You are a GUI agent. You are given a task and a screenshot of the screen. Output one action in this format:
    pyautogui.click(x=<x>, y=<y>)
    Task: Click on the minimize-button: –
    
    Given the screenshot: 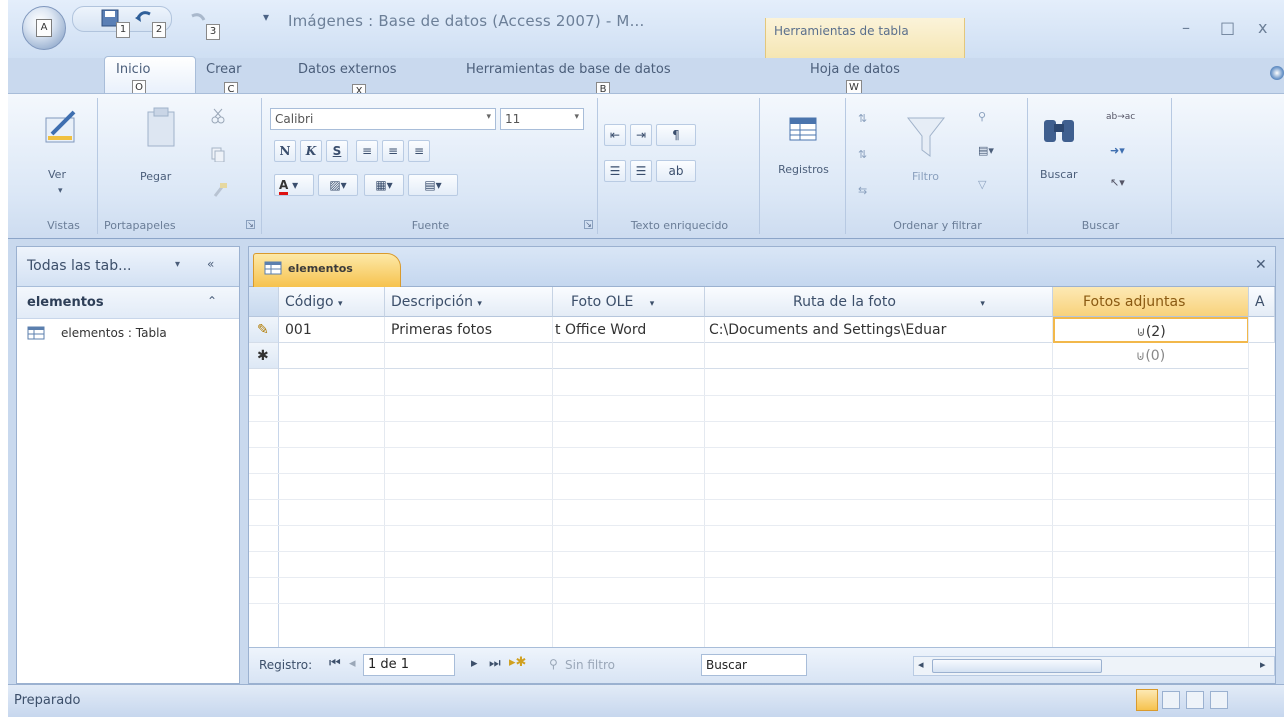 What is the action you would take?
    pyautogui.click(x=1186, y=27)
    